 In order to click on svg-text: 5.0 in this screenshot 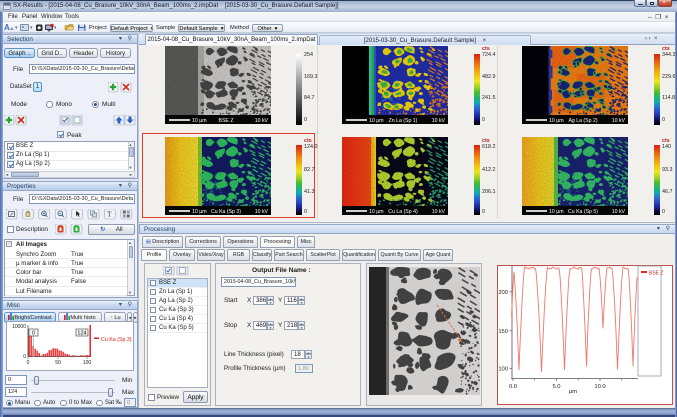, I will do `click(556, 387)`.